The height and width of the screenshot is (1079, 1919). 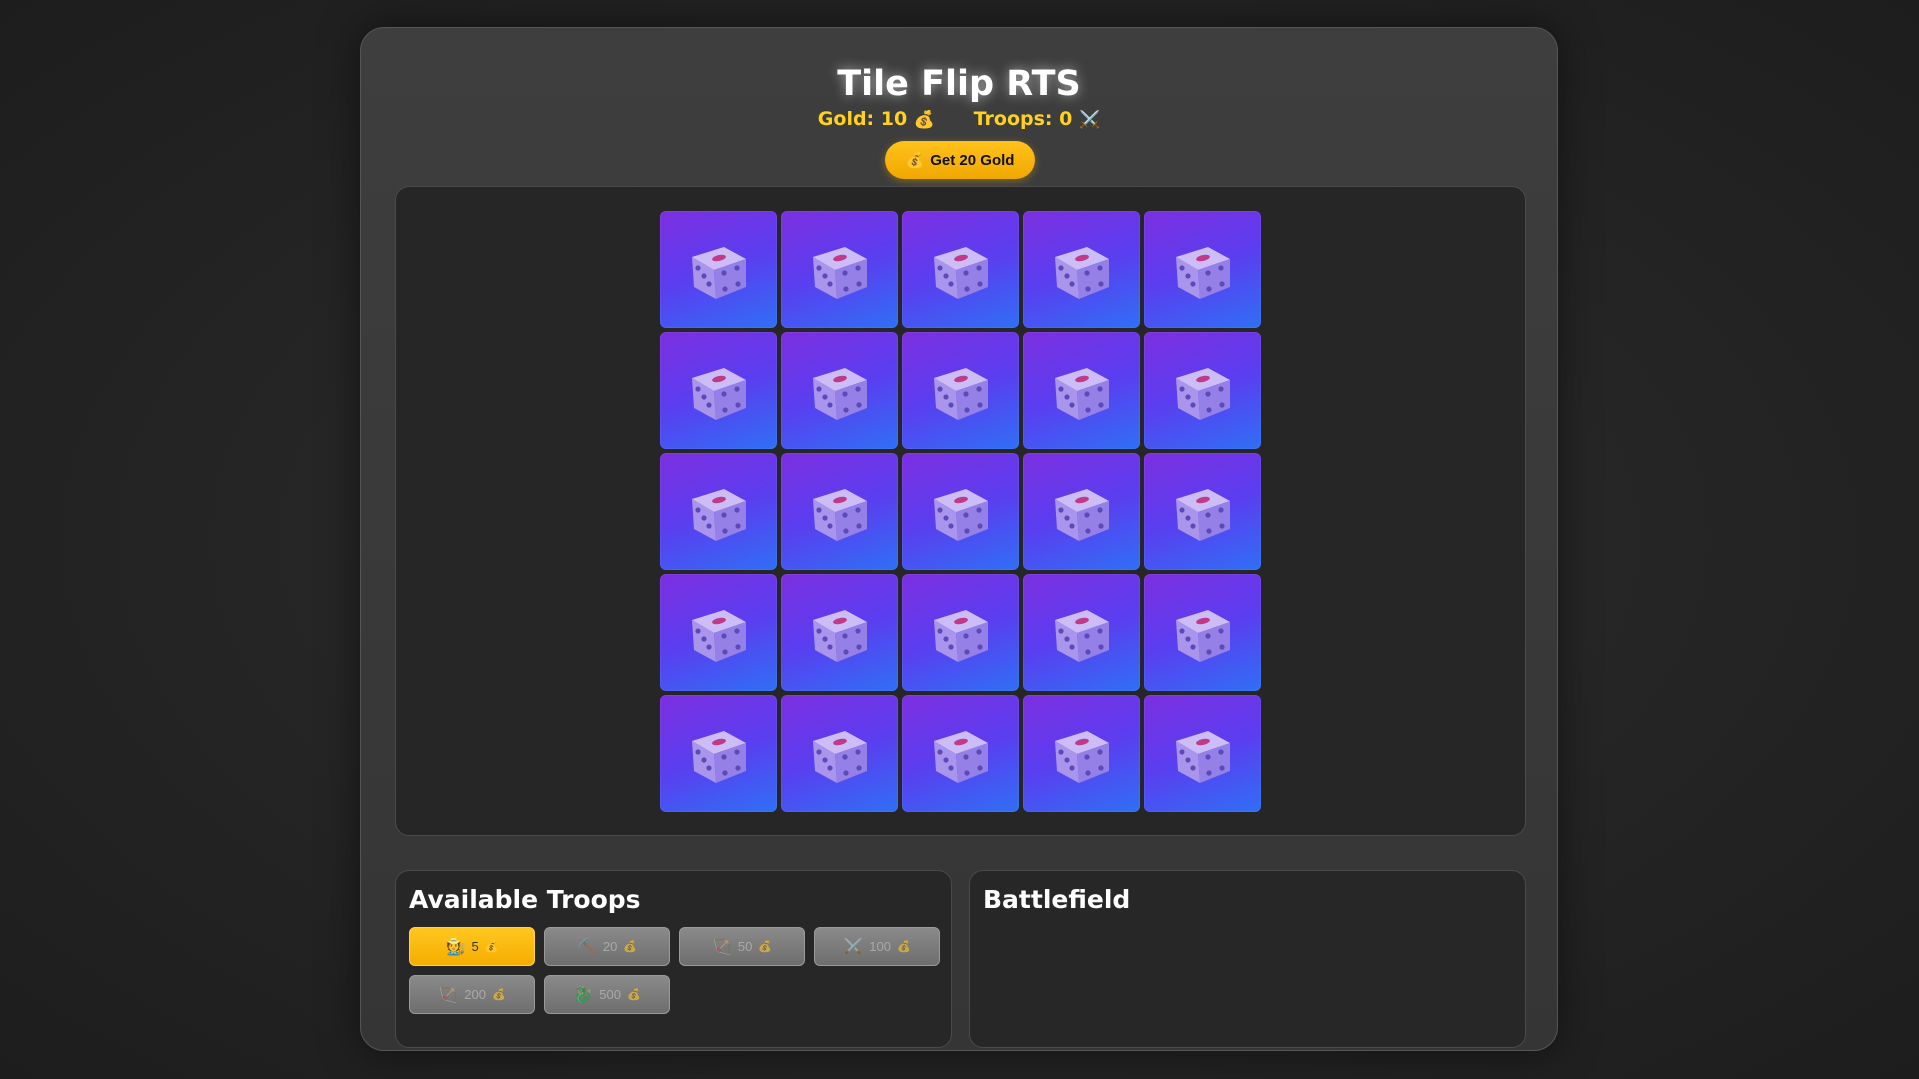 I want to click on get-gold-label: Get 20 Gold, so click(x=972, y=160).